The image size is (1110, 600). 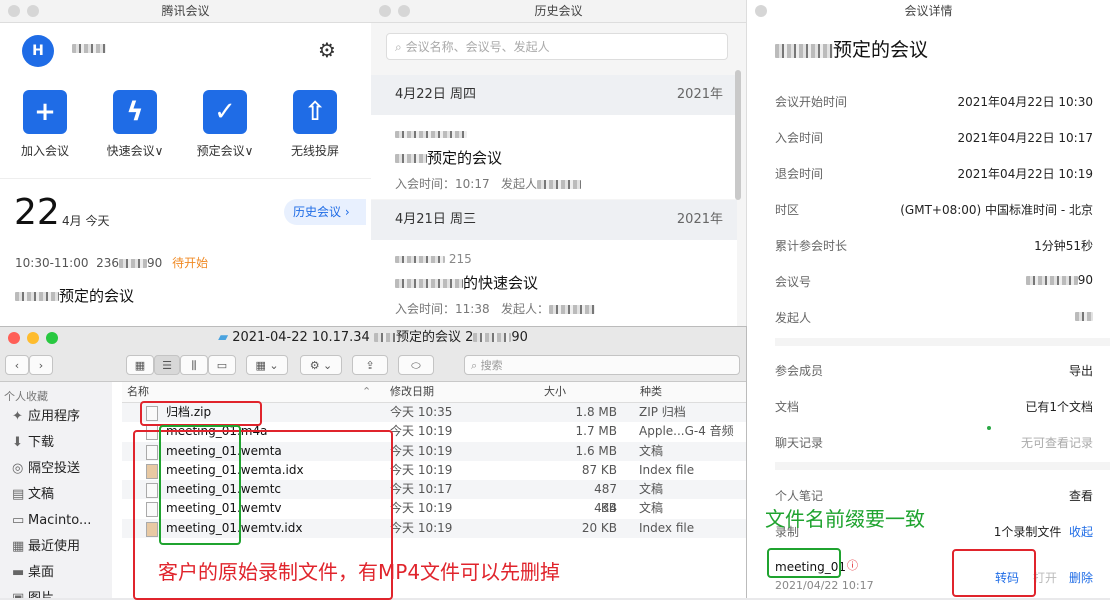 I want to click on meeting-status-badge: 待开始, so click(x=190, y=263).